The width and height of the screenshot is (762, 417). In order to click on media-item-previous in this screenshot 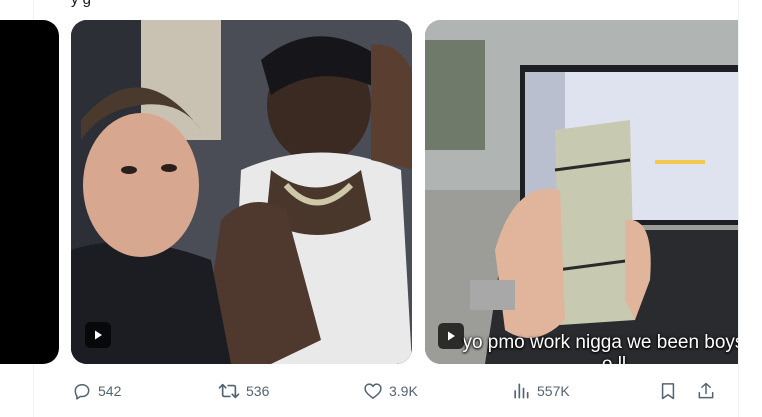, I will do `click(29, 192)`.